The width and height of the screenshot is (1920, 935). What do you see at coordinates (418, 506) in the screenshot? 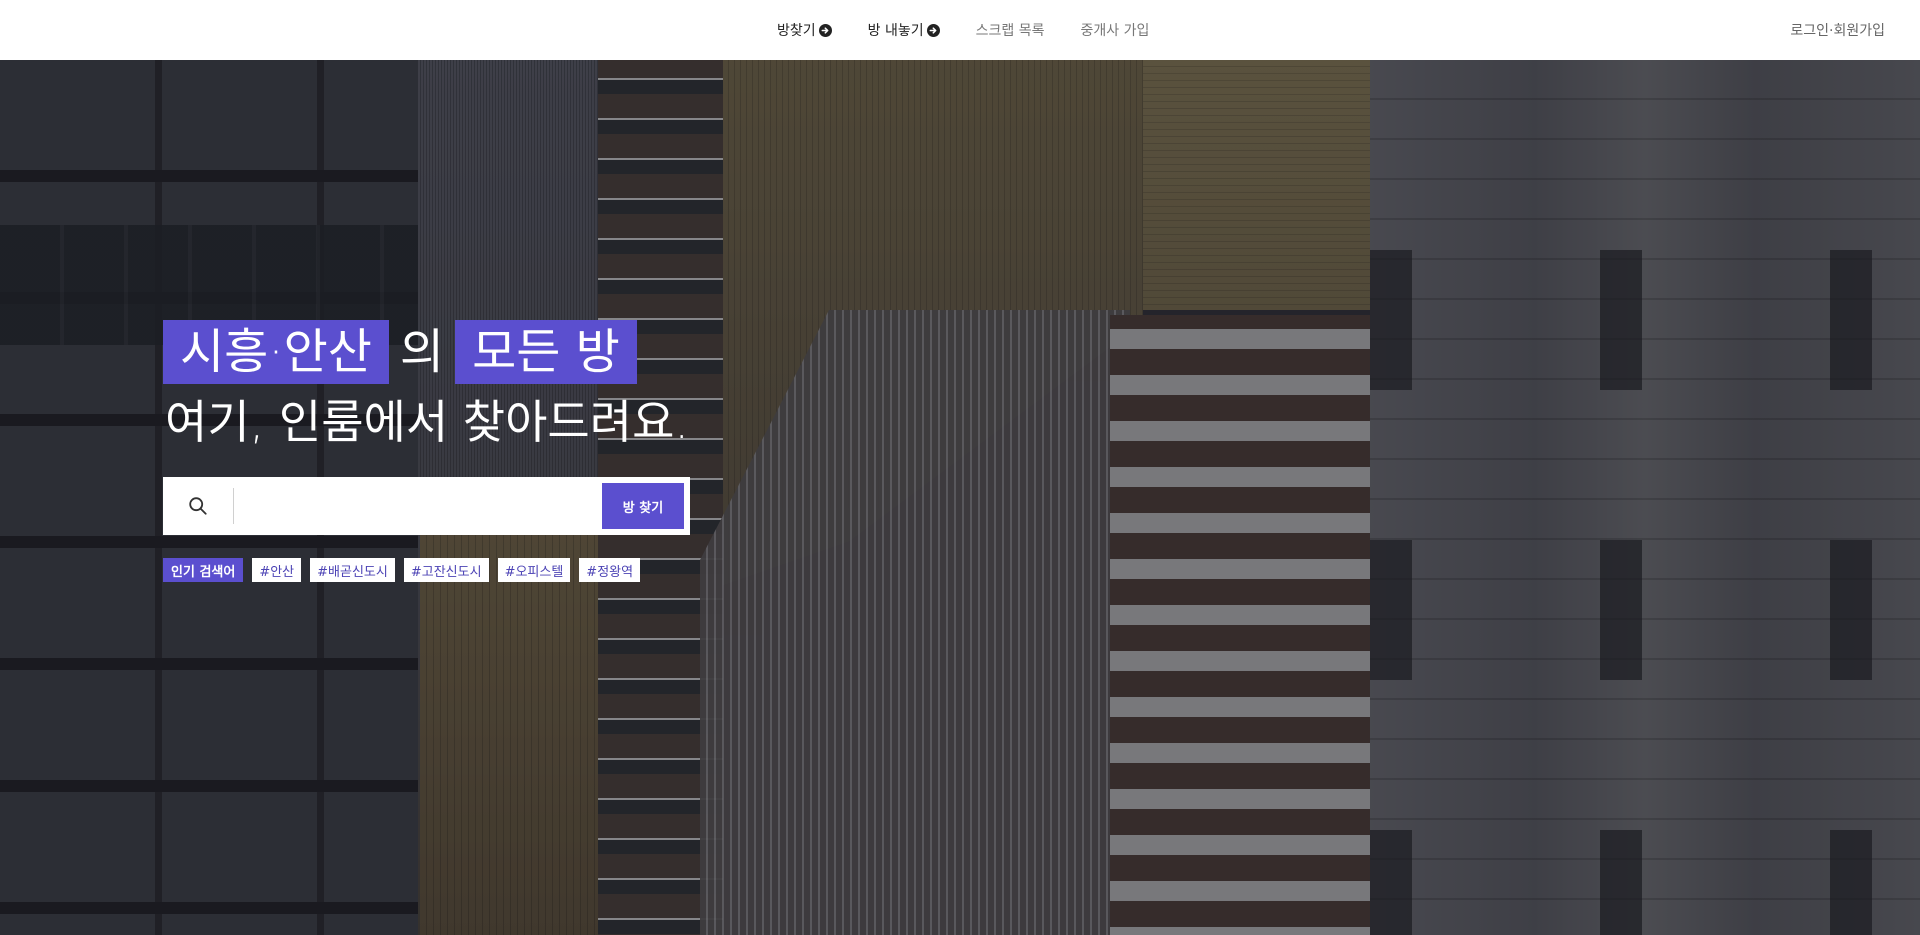
I see `search-input` at bounding box center [418, 506].